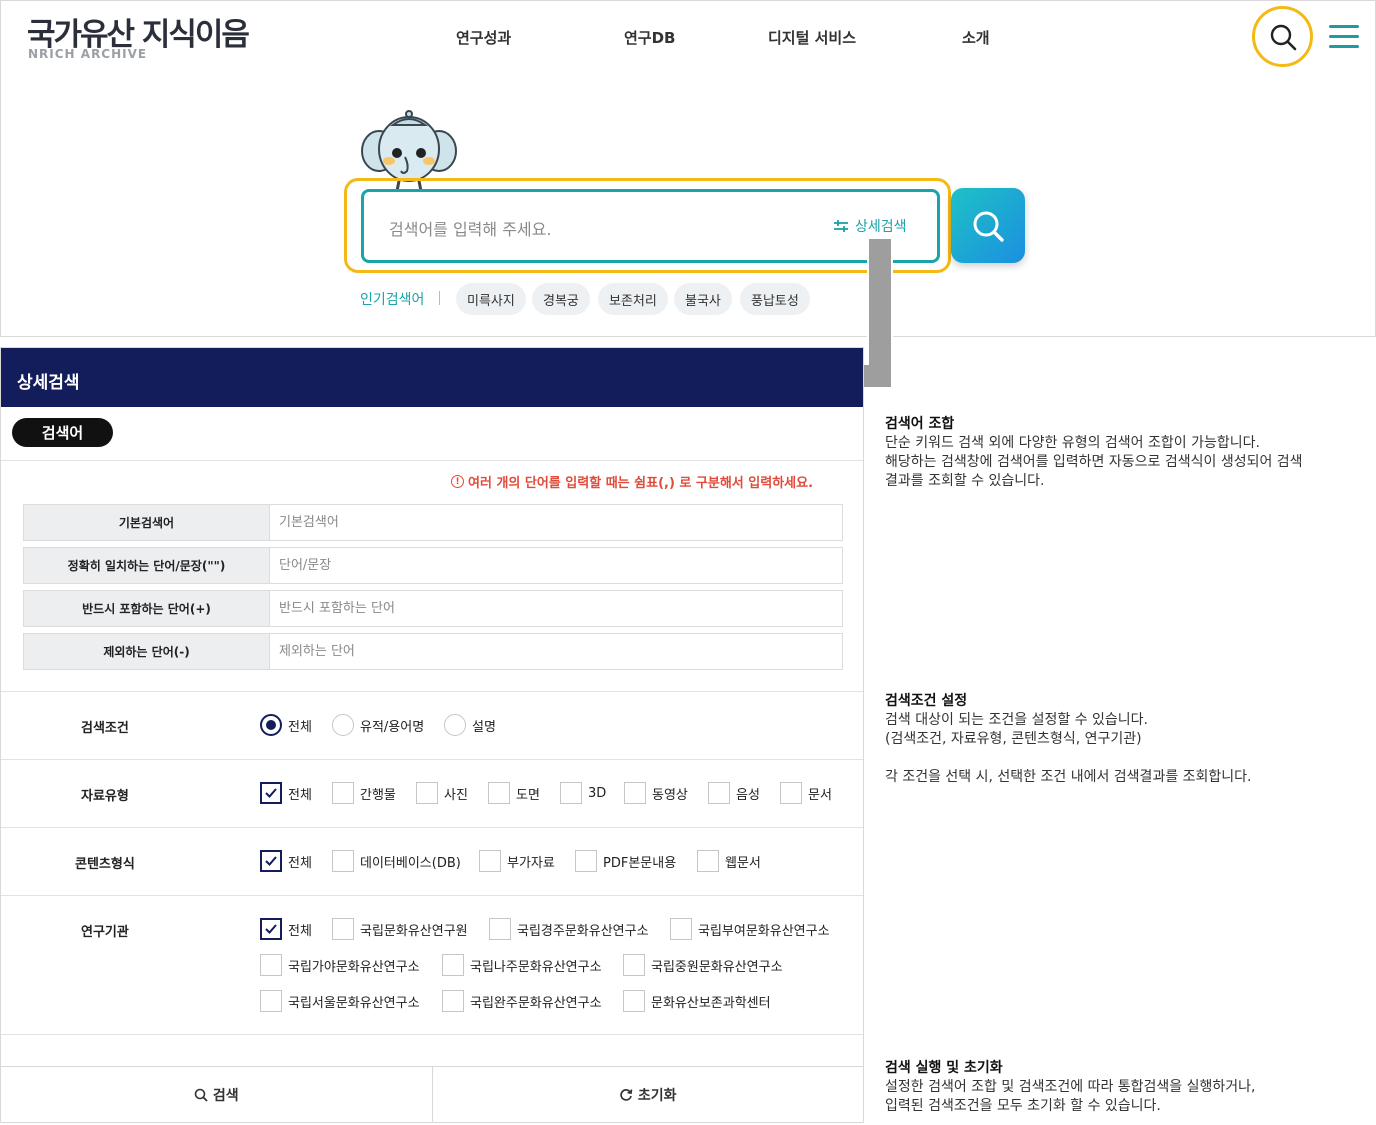  Describe the element at coordinates (556, 522) in the screenshot. I see `basic-keyword-input` at that location.